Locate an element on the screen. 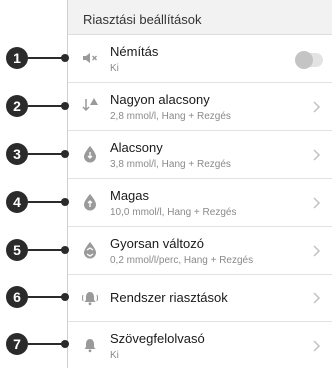 The height and width of the screenshot is (368, 332). callout-6: 6 is located at coordinates (35, 298).